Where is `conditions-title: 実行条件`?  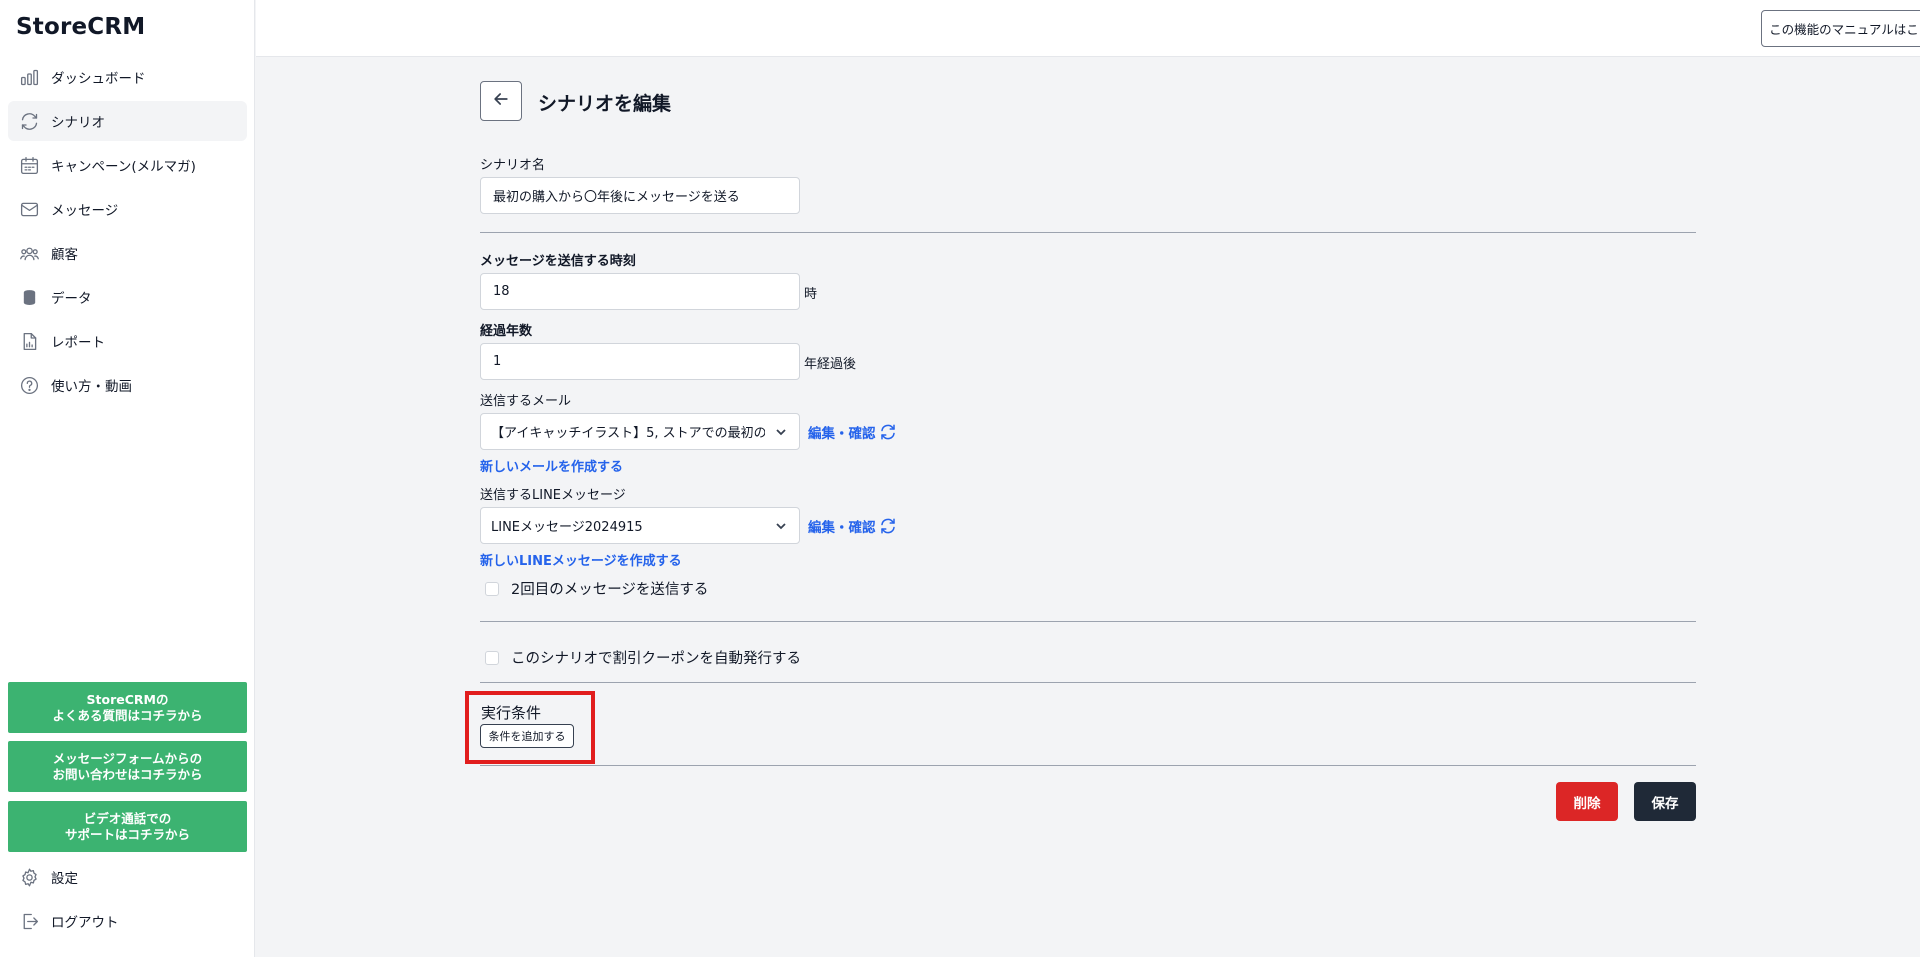 conditions-title: 実行条件 is located at coordinates (511, 713).